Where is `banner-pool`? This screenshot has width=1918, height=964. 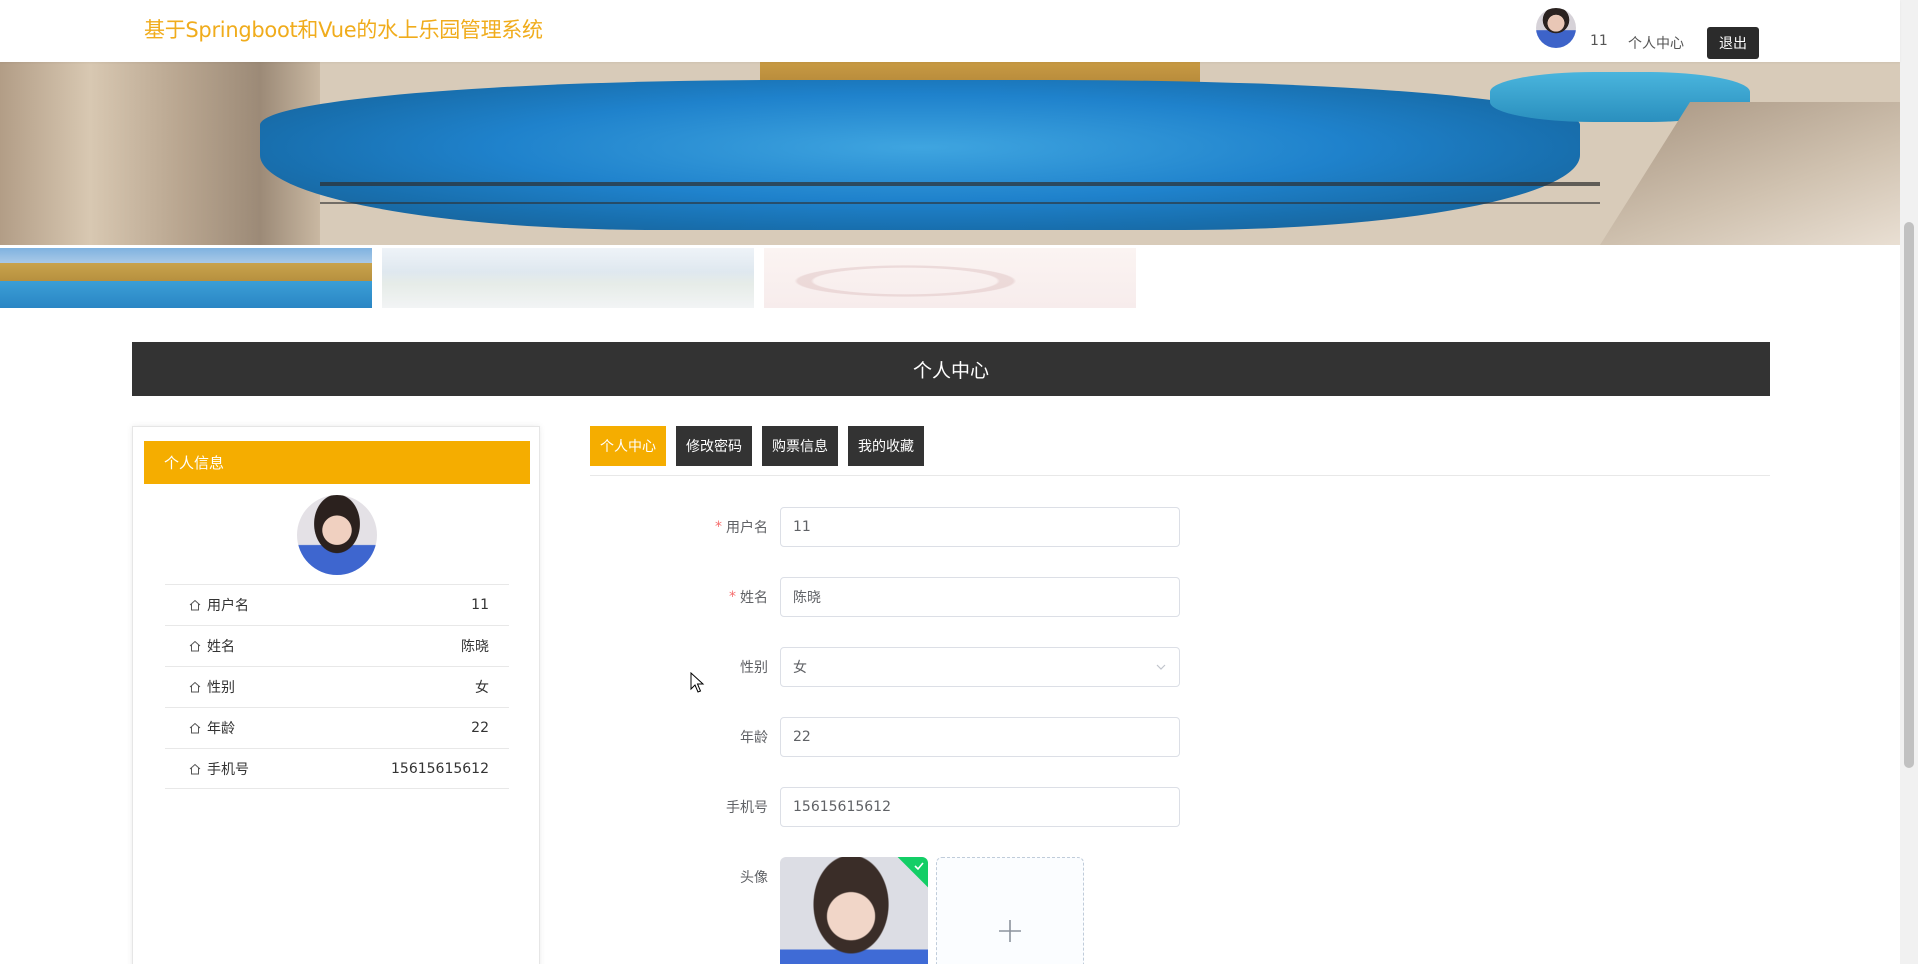 banner-pool is located at coordinates (920, 155).